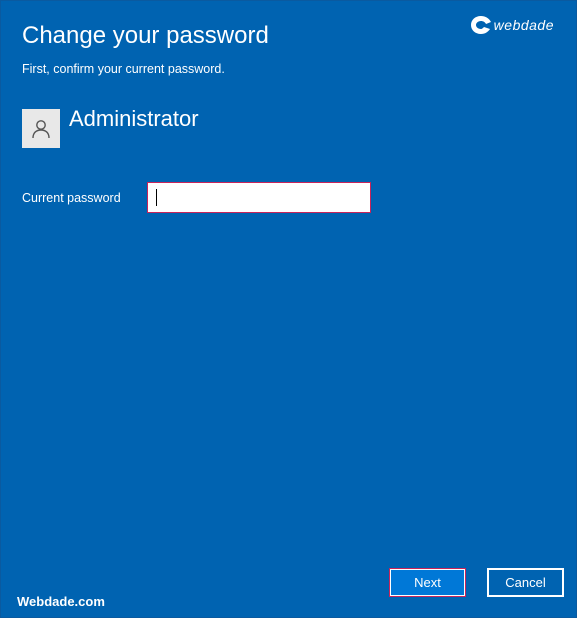  I want to click on next-button: Next, so click(427, 582).